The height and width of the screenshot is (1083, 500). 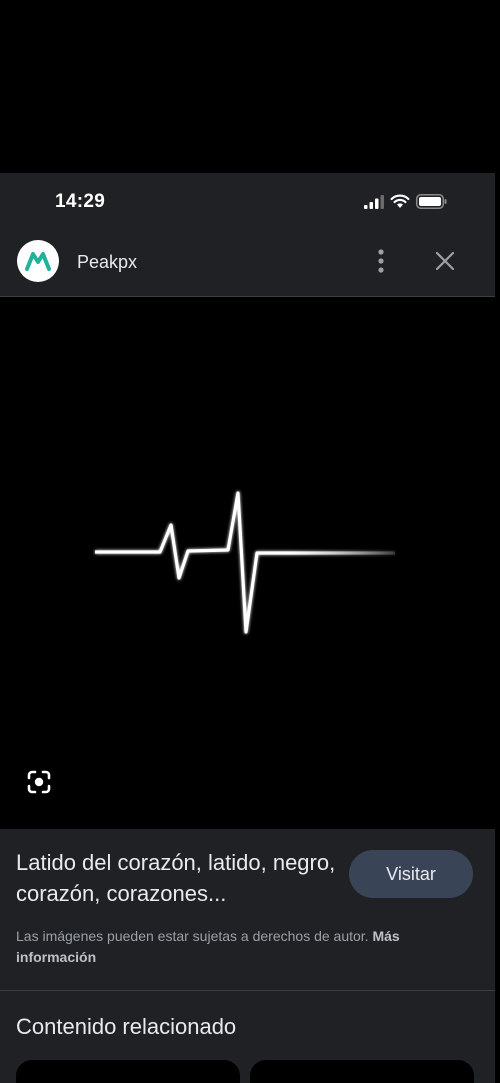 I want to click on status-icons, so click(x=405, y=201).